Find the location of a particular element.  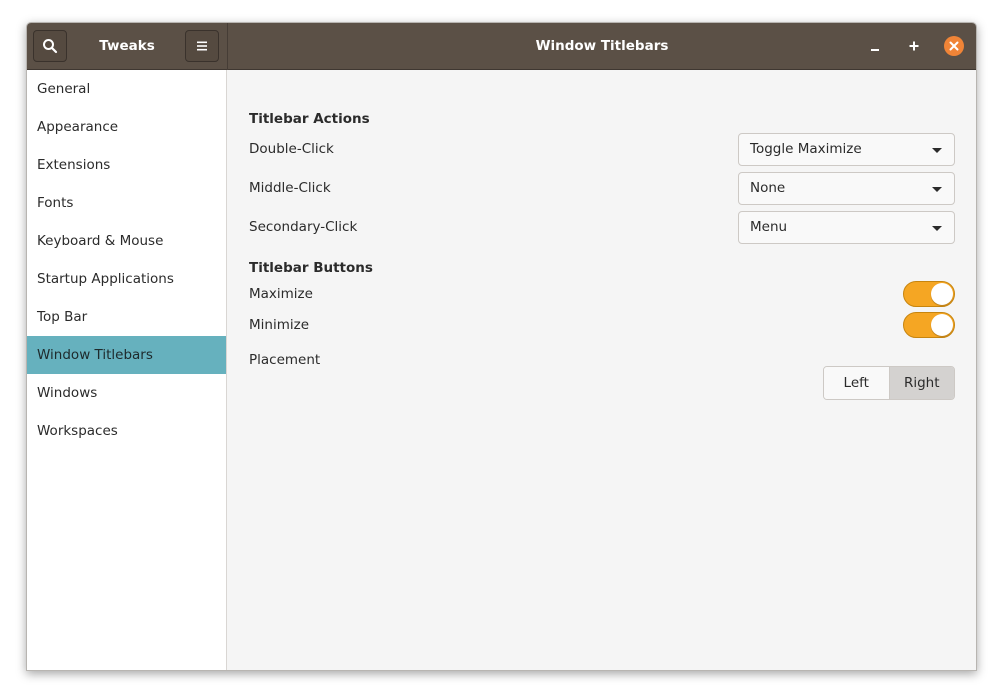

sidebar-item-keyboard-mouse: Keyboard & Mouse is located at coordinates (126, 241).